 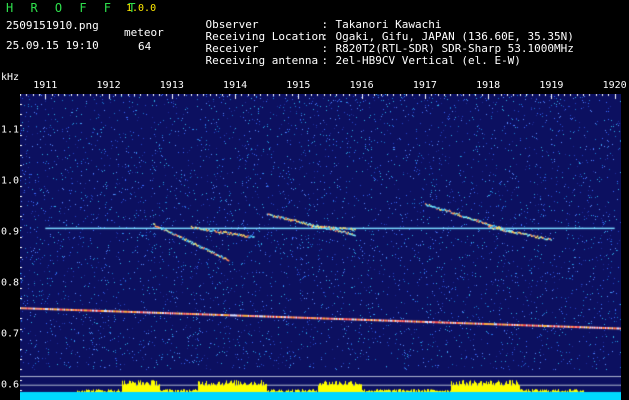 What do you see at coordinates (45, 85) in the screenshot?
I see `x-tick-label: 1911` at bounding box center [45, 85].